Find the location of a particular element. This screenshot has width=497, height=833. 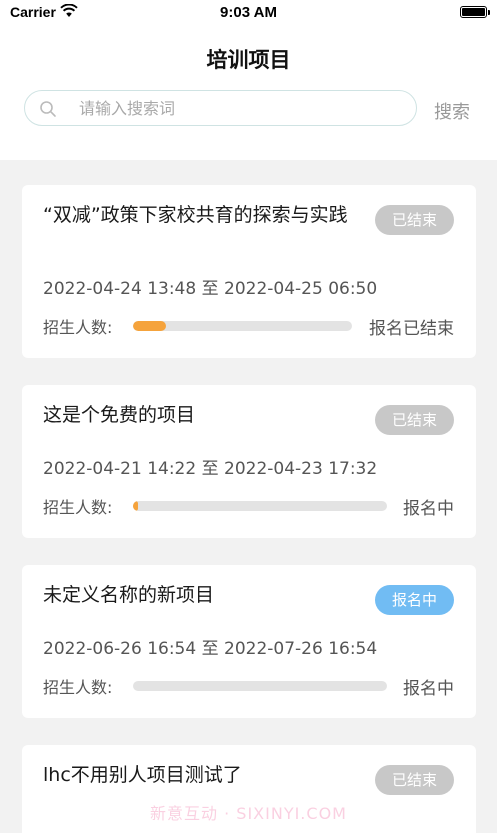

project-title: 这是个免费的项目 is located at coordinates (119, 415).